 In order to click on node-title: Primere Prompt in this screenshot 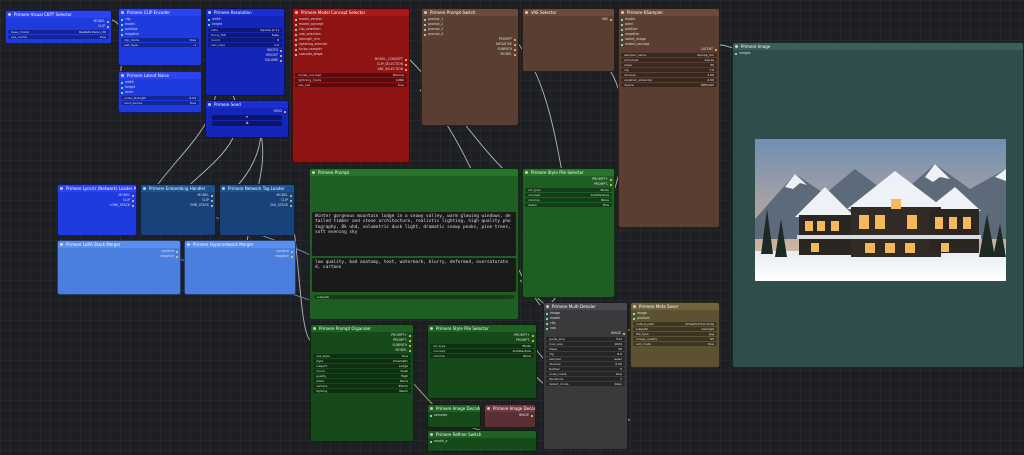, I will do `click(414, 172)`.